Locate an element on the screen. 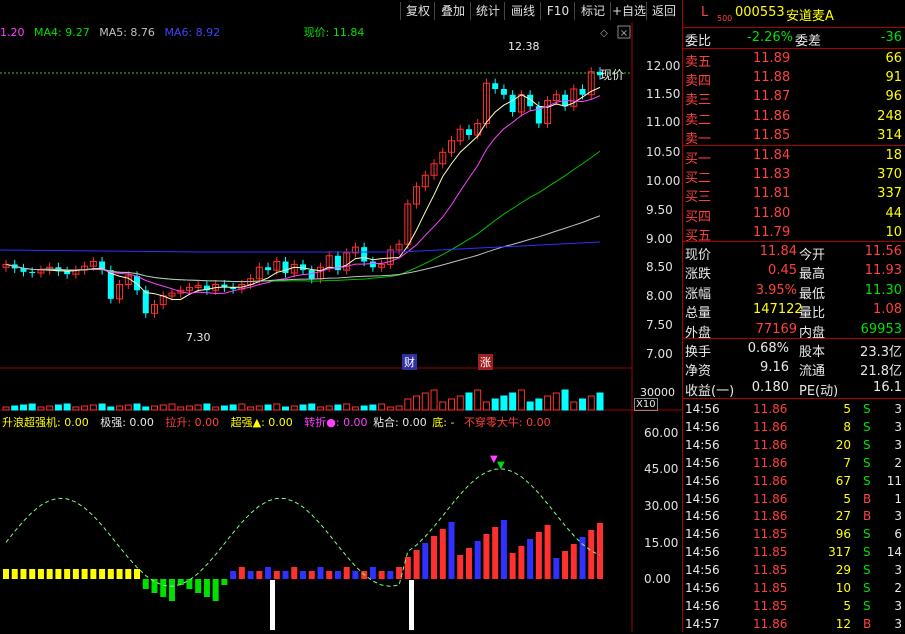  tick-volume: 29 is located at coordinates (843, 570).